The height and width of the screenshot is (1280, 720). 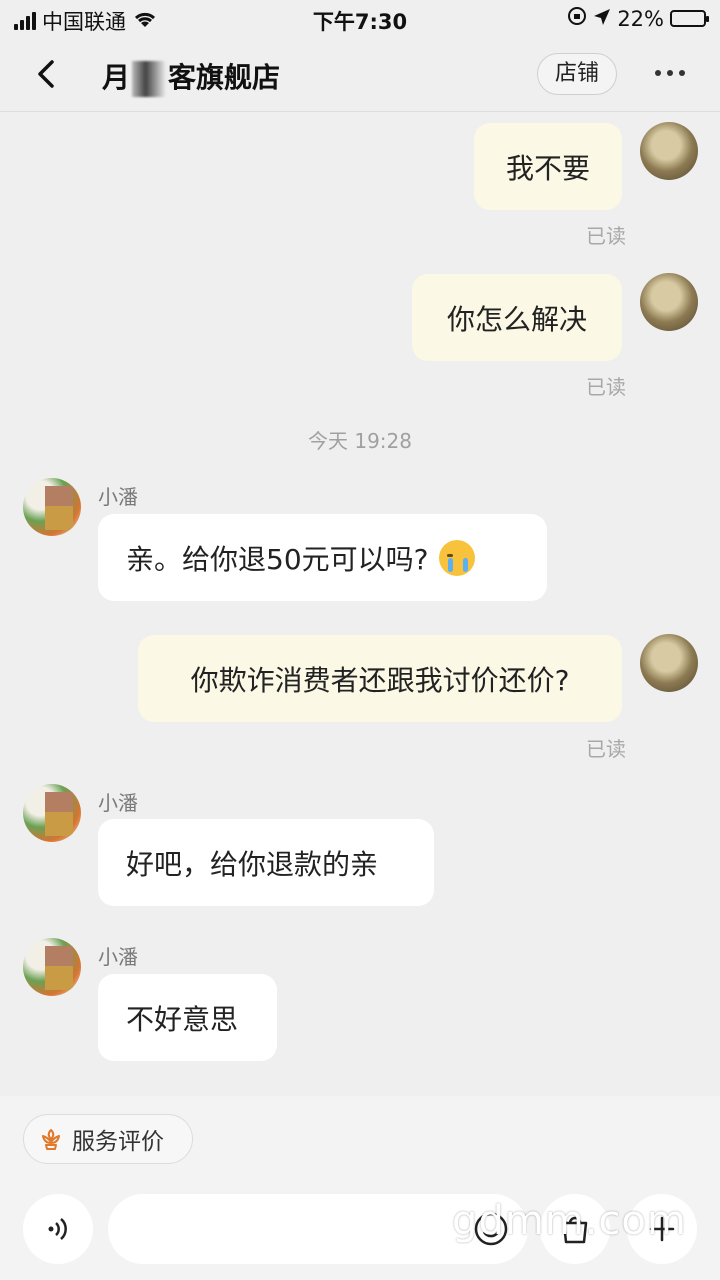 What do you see at coordinates (456, 557) in the screenshot?
I see `crying-emoji-icon` at bounding box center [456, 557].